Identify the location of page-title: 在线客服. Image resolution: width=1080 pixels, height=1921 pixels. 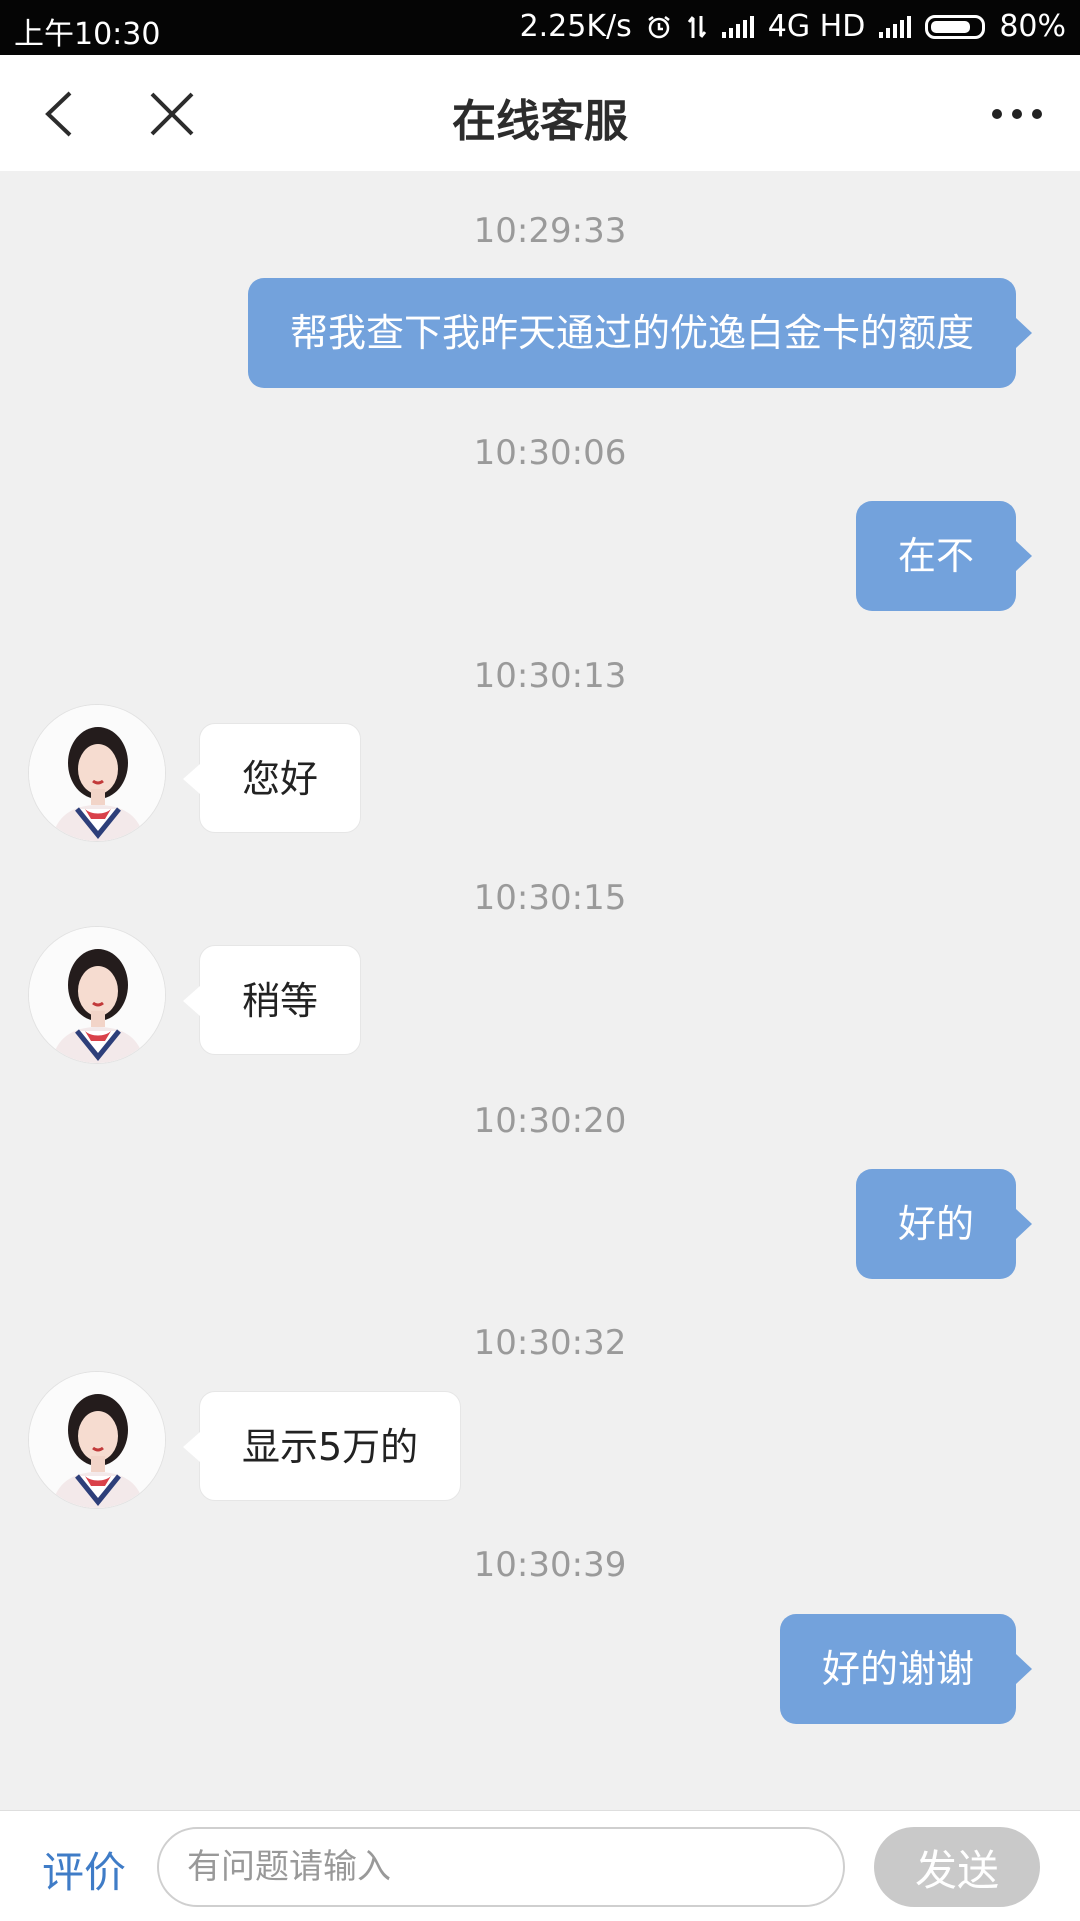
(540, 121).